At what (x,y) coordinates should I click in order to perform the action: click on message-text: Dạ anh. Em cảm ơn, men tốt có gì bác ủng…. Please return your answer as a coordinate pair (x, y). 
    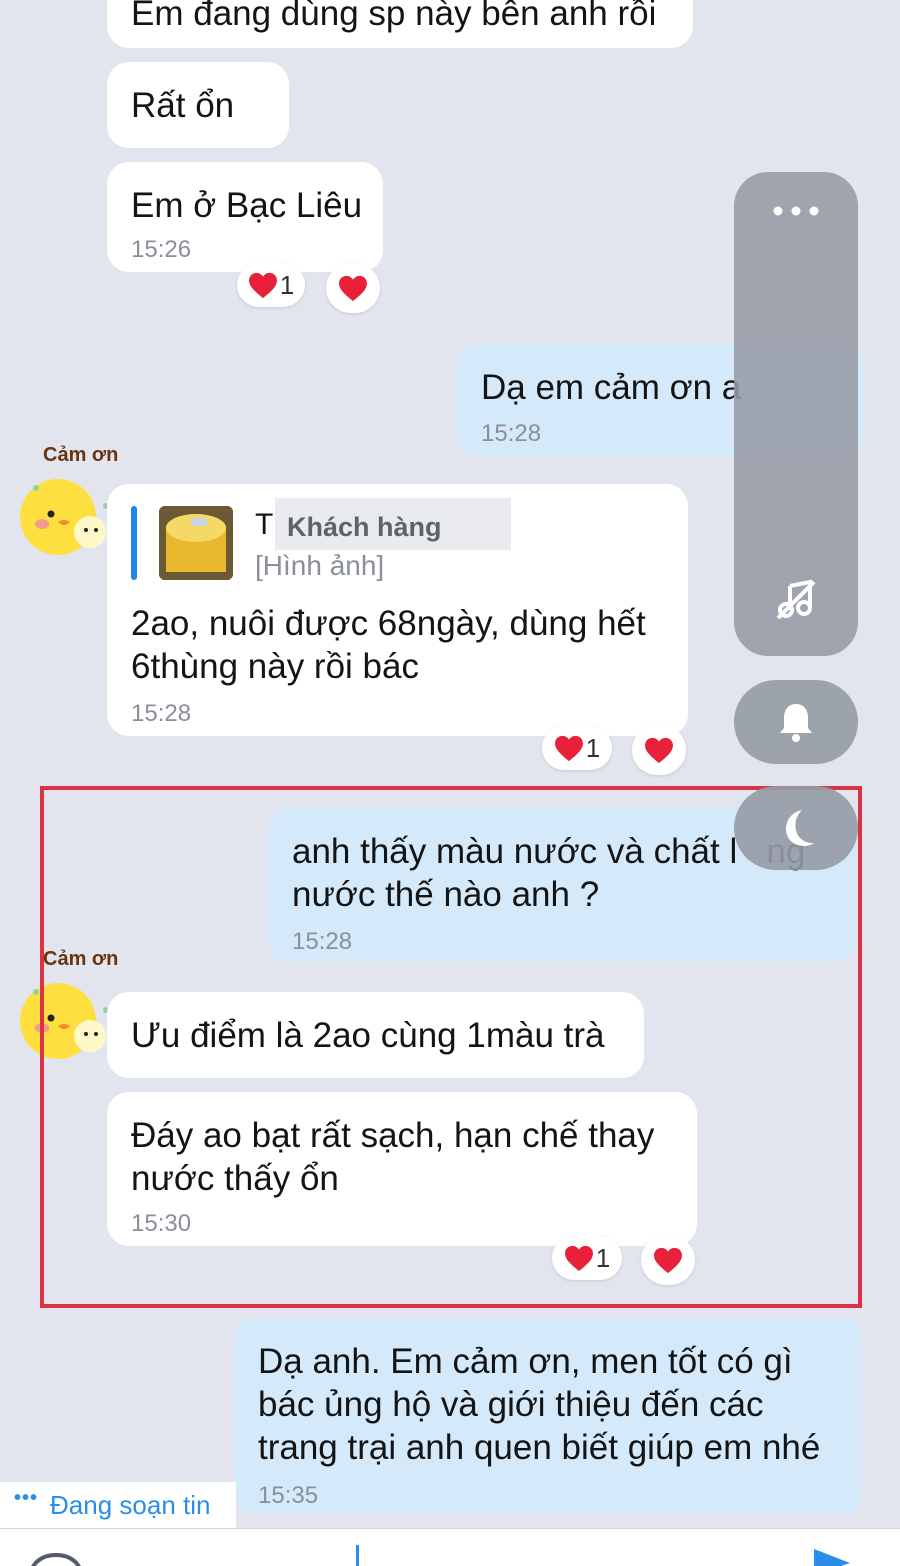
    Looking at the image, I should click on (539, 1404).